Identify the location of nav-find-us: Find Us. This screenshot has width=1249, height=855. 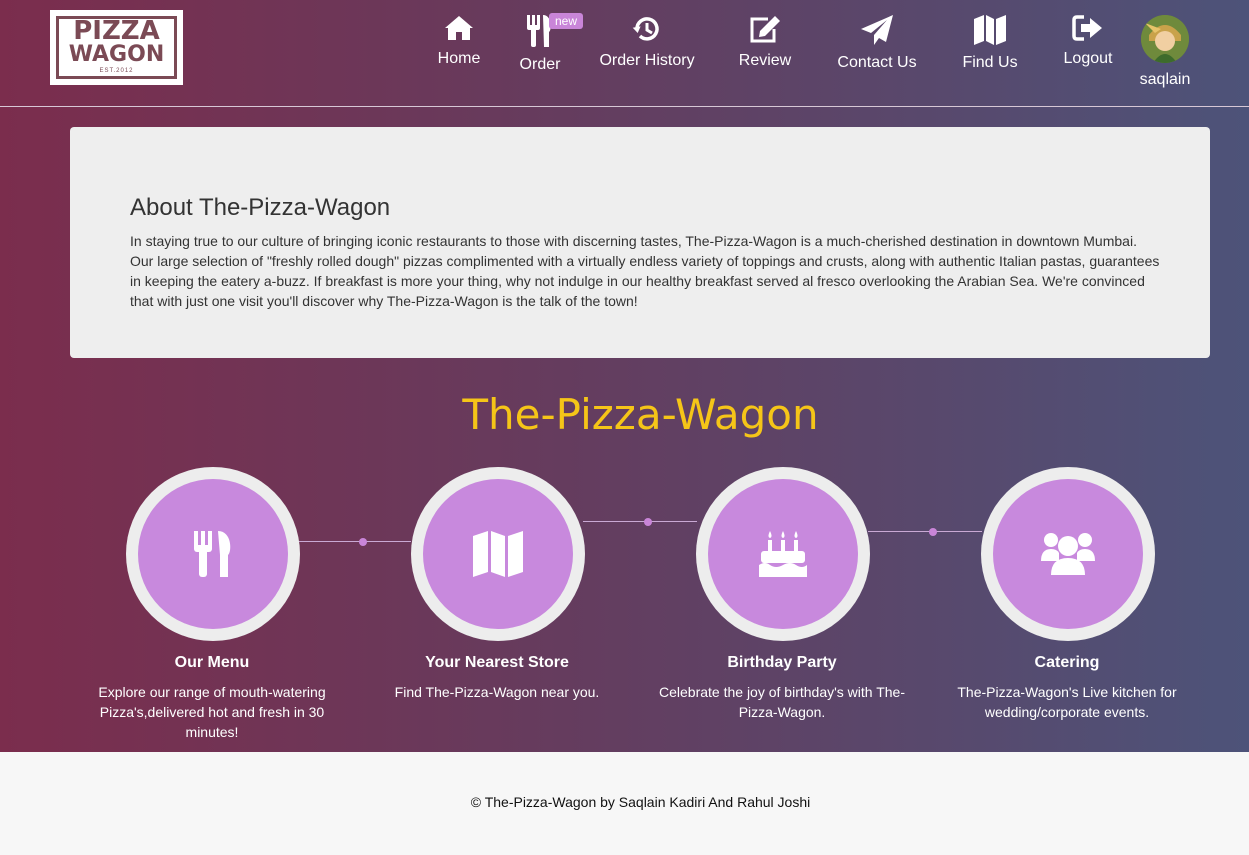
(990, 43).